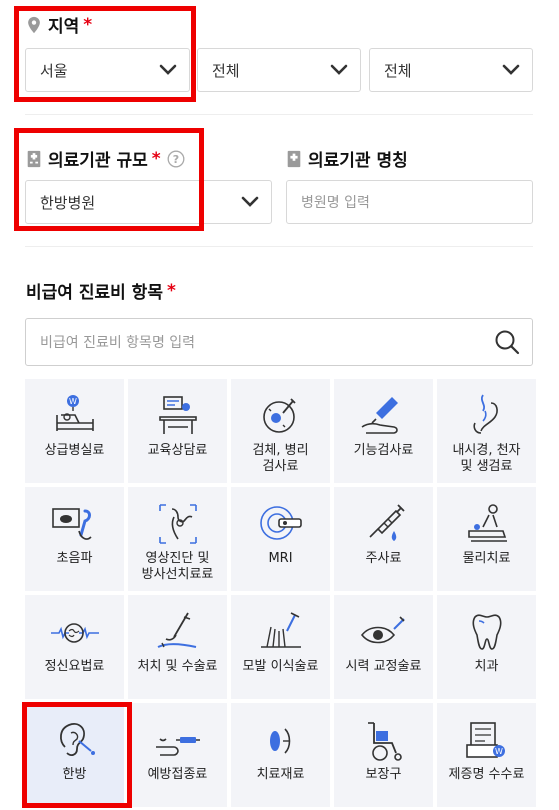 The height and width of the screenshot is (810, 559). I want to click on category-tile-function-test: 기능검사료, so click(383, 431).